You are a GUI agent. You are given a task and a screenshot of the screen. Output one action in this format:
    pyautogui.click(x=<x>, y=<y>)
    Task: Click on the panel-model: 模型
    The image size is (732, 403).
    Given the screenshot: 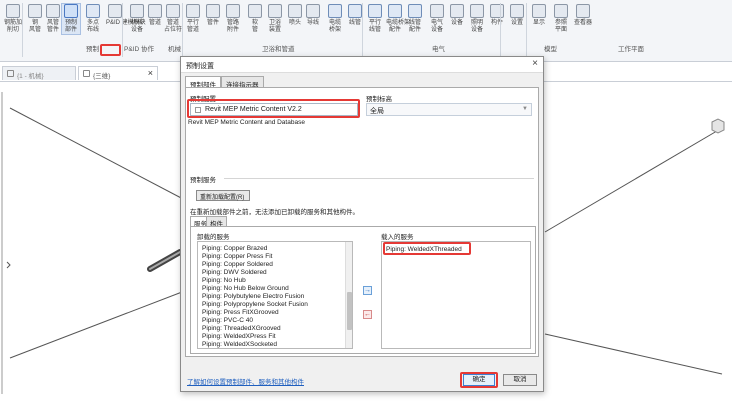 What is the action you would take?
    pyautogui.click(x=550, y=50)
    